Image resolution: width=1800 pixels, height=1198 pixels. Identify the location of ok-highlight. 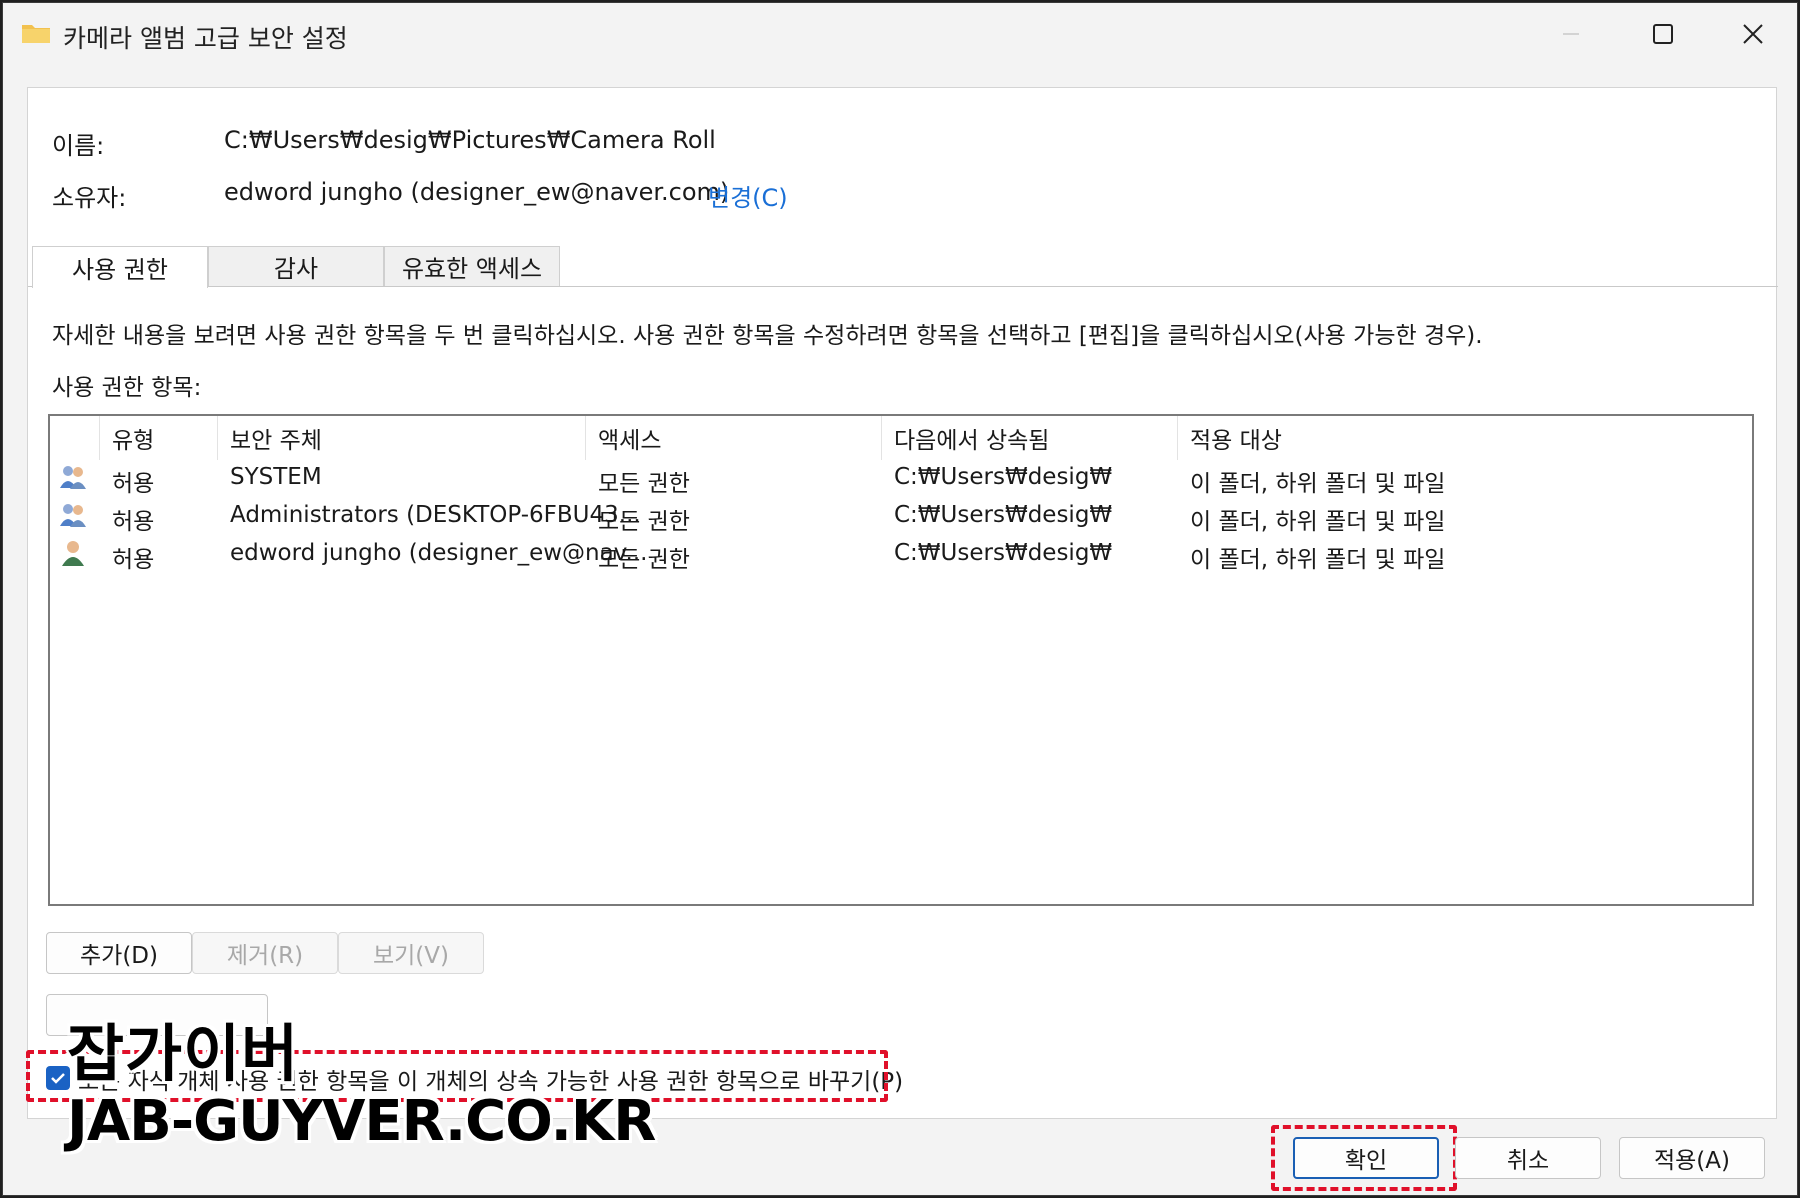
(1364, 1158).